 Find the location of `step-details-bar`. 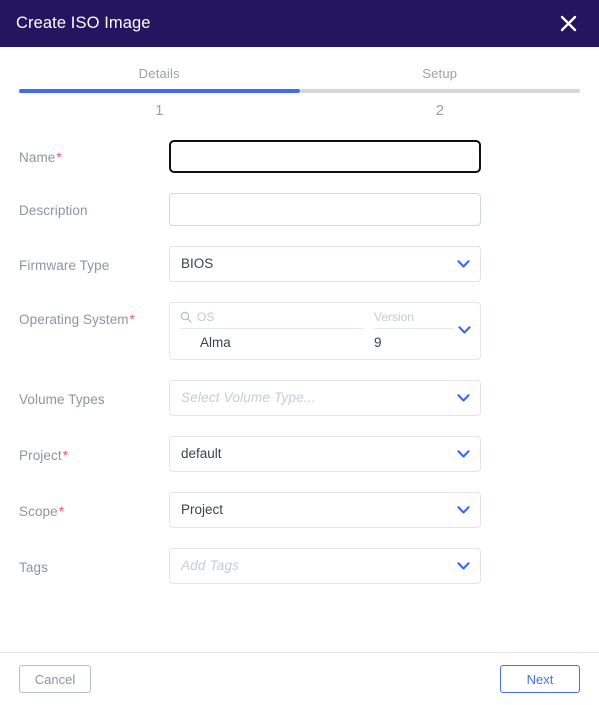

step-details-bar is located at coordinates (159, 91).